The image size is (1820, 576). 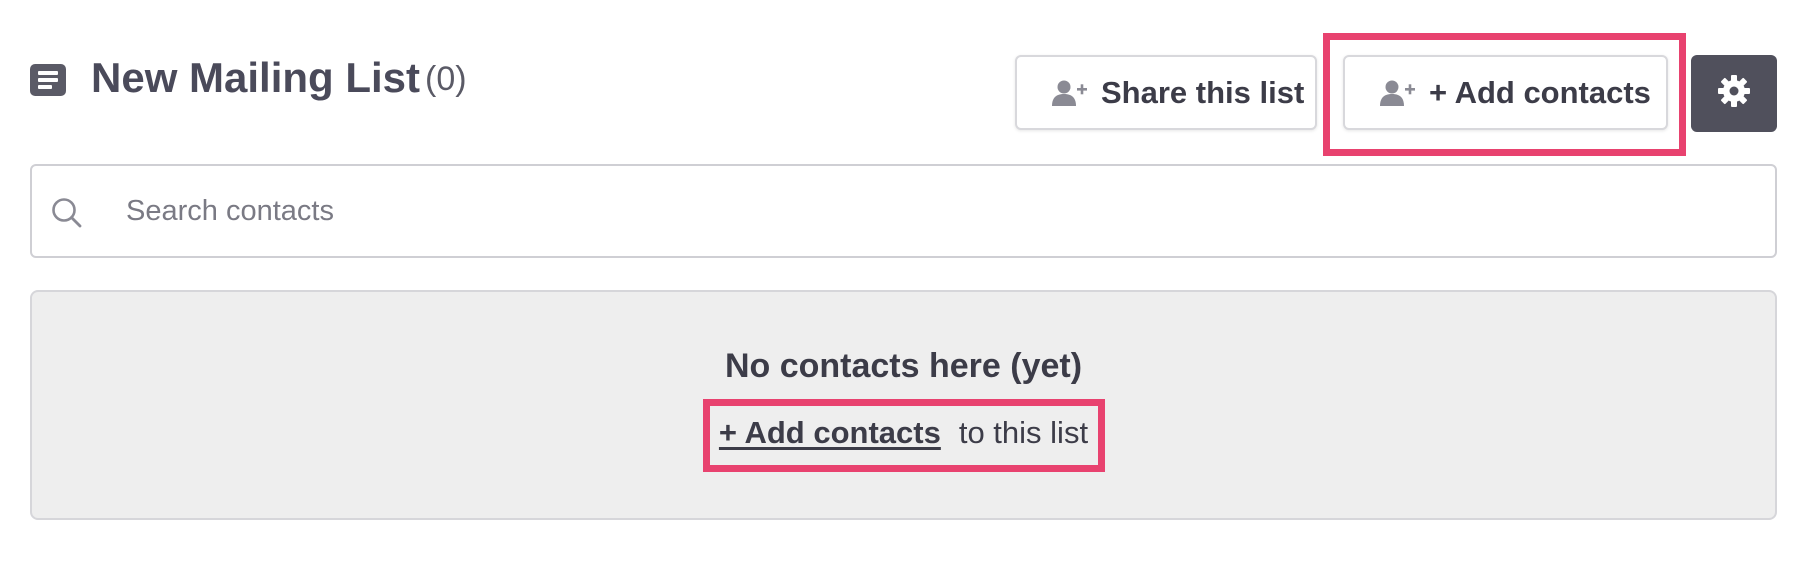 I want to click on list-icon, so click(x=48, y=80).